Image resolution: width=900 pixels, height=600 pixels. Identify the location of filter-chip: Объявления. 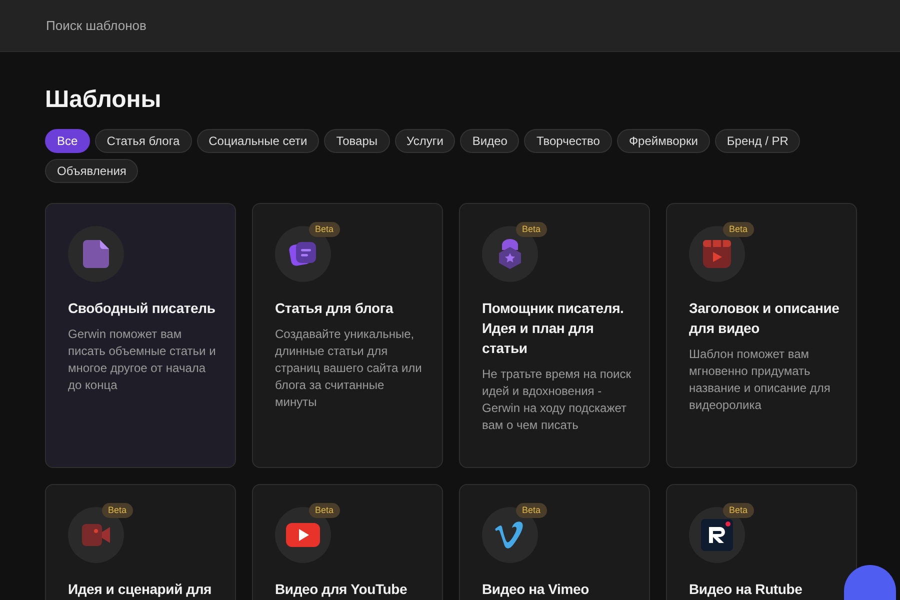
(91, 170).